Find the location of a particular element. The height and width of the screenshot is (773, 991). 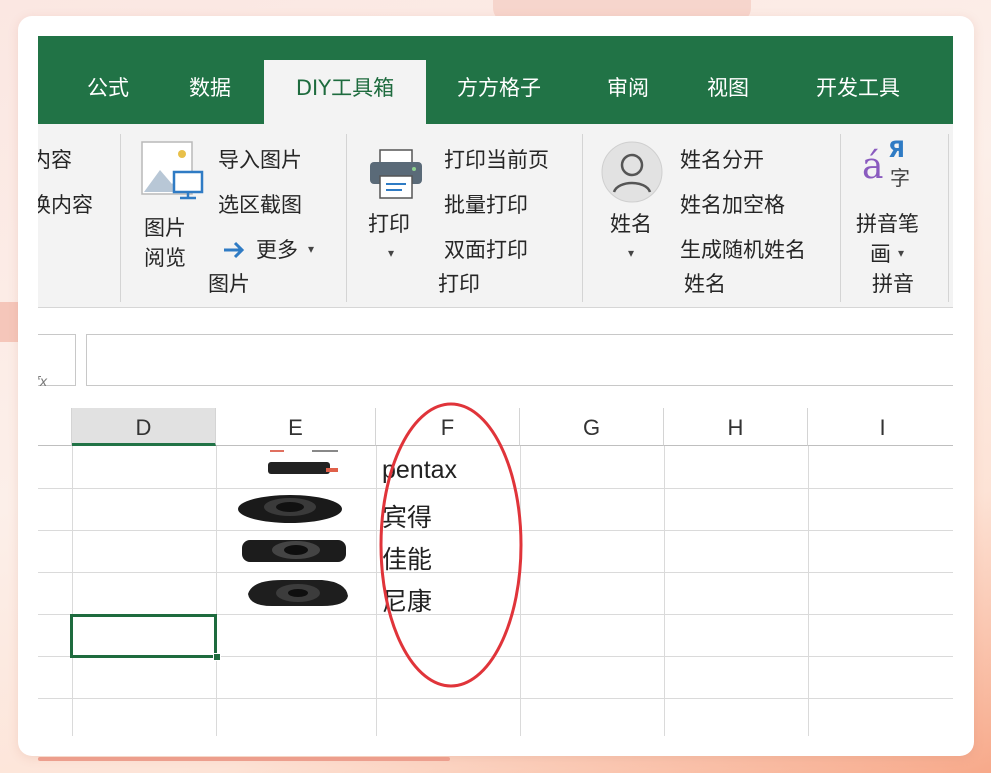

camera-image-canon is located at coordinates (294, 551).